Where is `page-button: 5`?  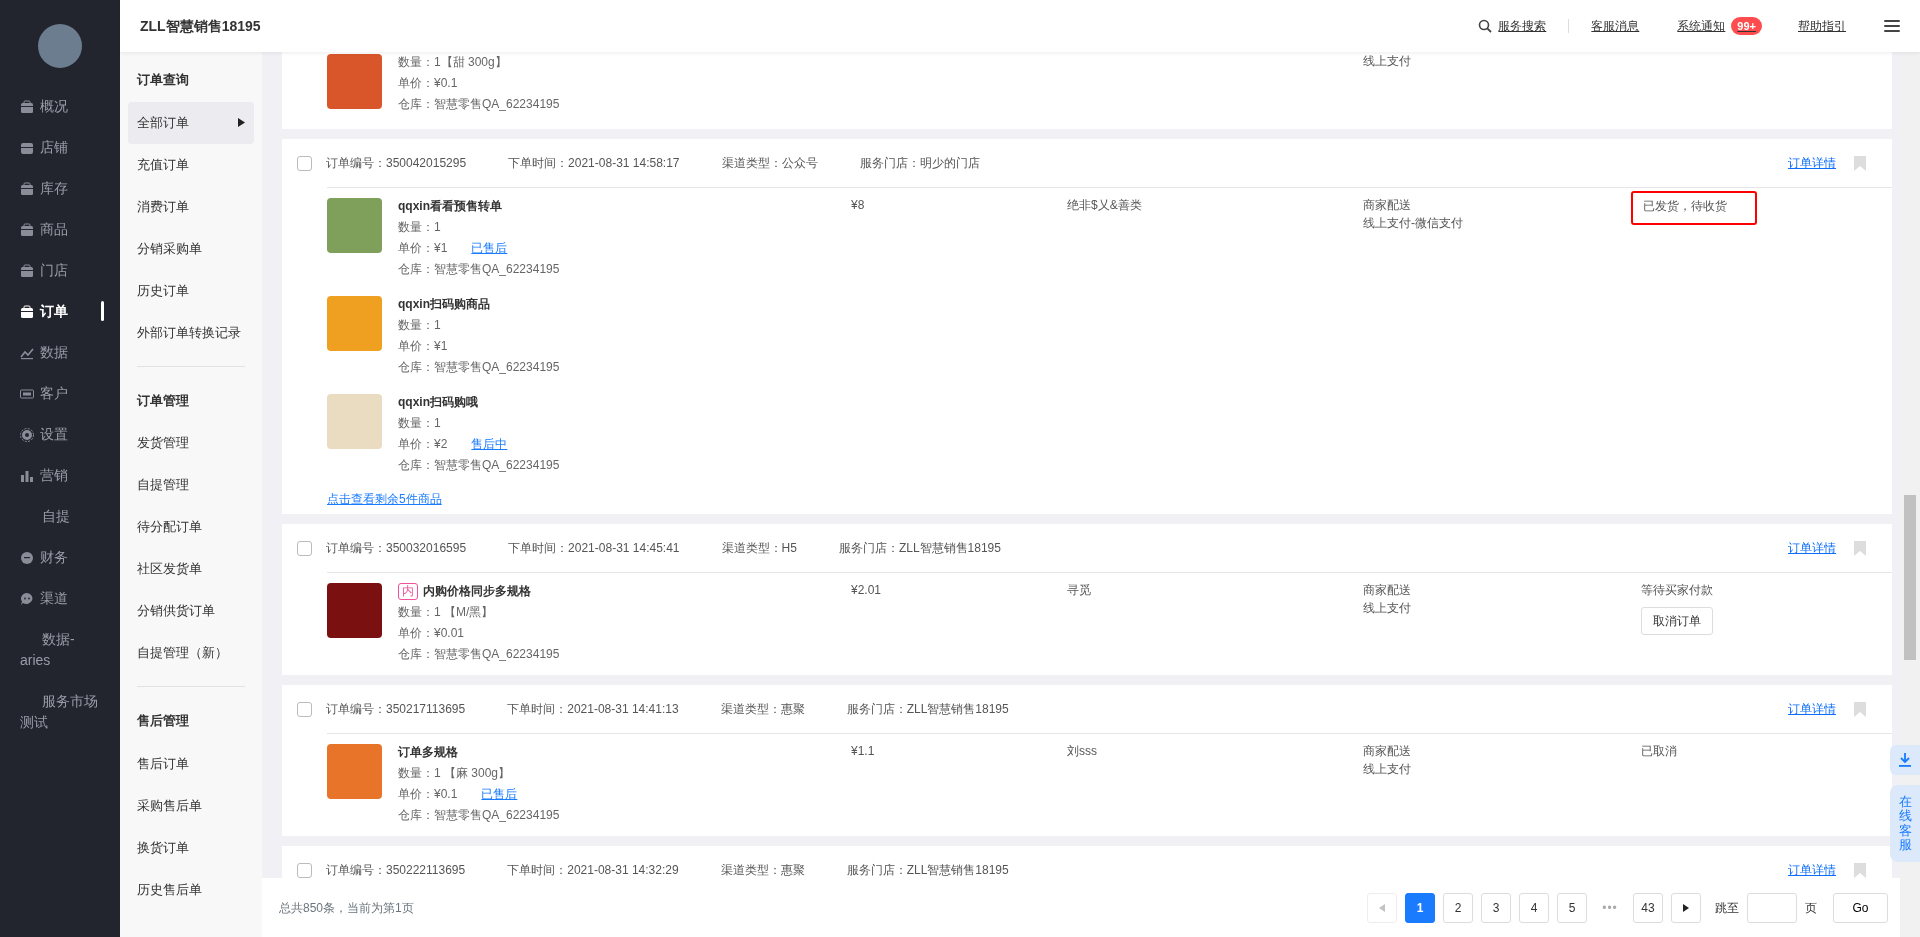 page-button: 5 is located at coordinates (1572, 907).